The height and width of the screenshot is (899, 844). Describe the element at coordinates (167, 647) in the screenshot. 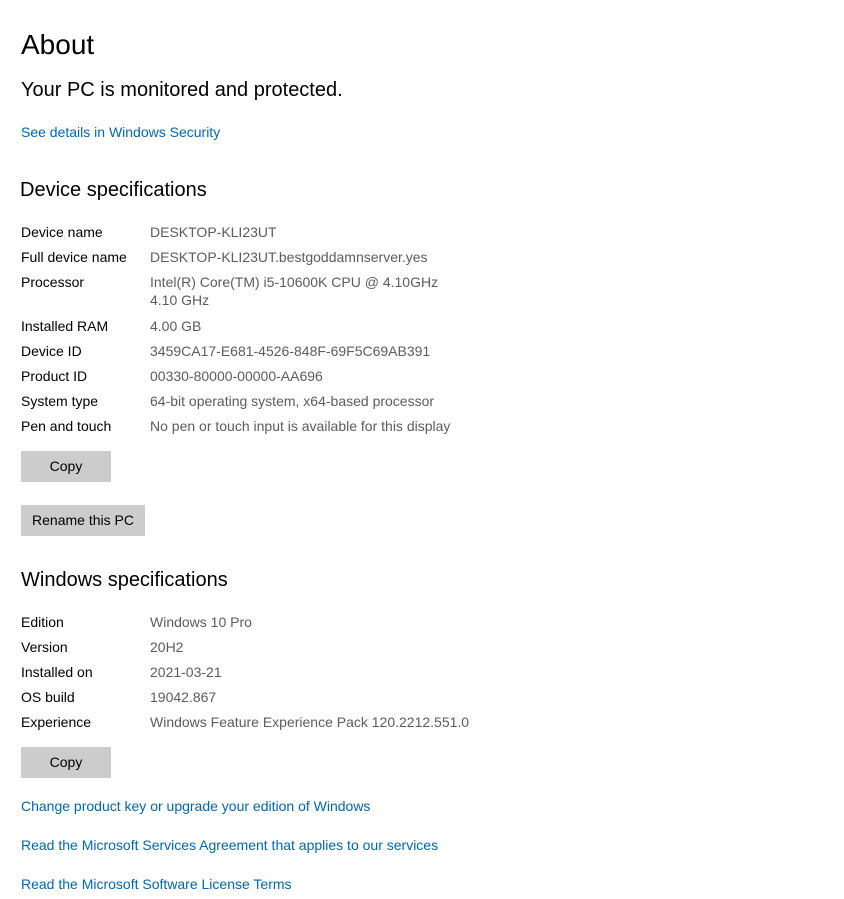

I see `spec-value: 20H2` at that location.